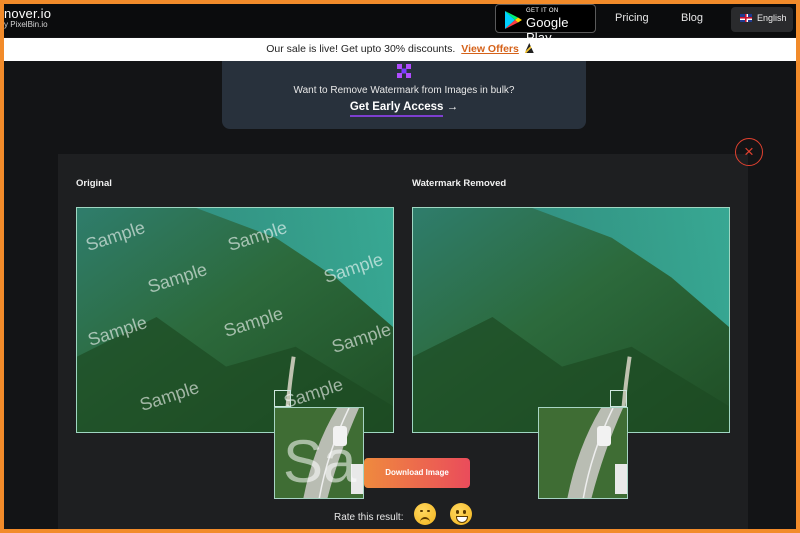  Describe the element at coordinates (404, 71) in the screenshot. I see `pixelbin-logo-icon` at that location.